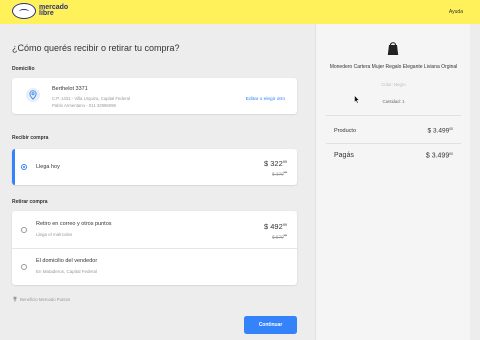 This screenshot has width=480, height=340. What do you see at coordinates (67, 261) in the screenshot?
I see `option-label: El domicilio del vendedor` at bounding box center [67, 261].